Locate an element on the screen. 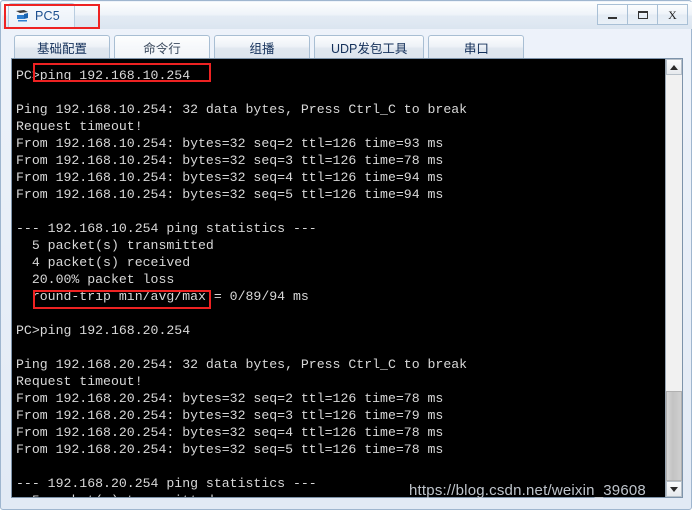 The width and height of the screenshot is (692, 510). terminal-scrollbar is located at coordinates (673, 278).